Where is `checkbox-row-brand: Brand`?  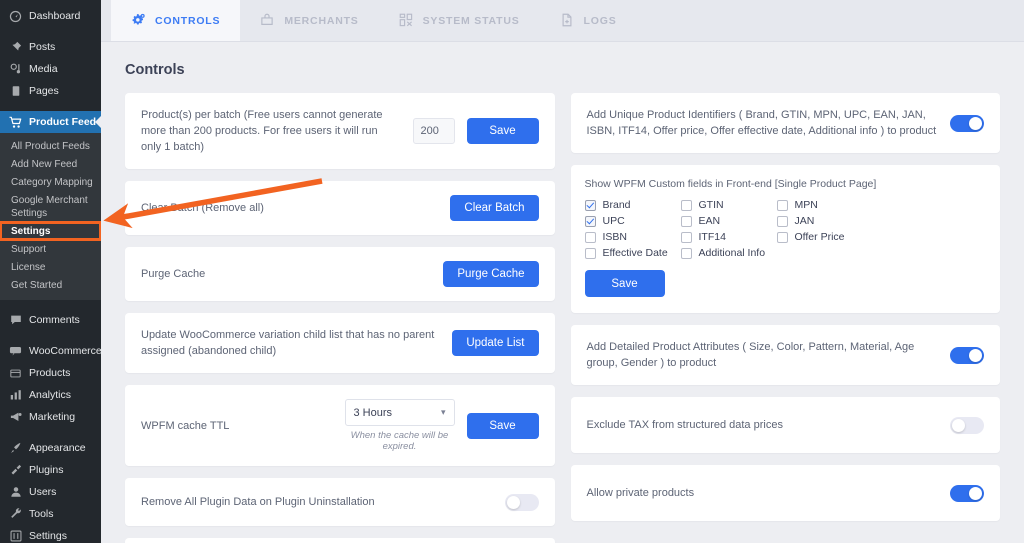
checkbox-row-brand: Brand is located at coordinates (632, 205).